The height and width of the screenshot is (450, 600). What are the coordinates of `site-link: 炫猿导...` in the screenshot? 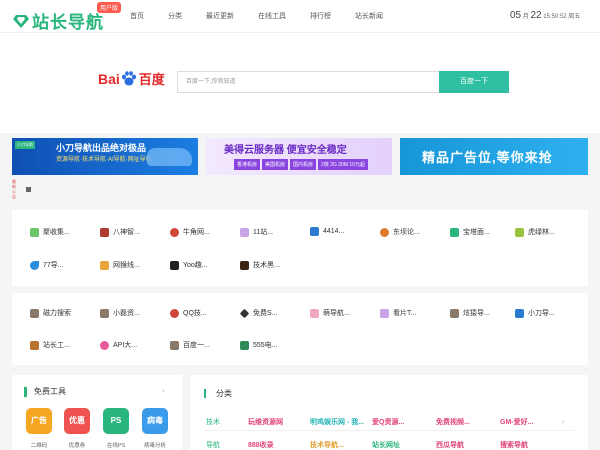 It's located at (470, 313).